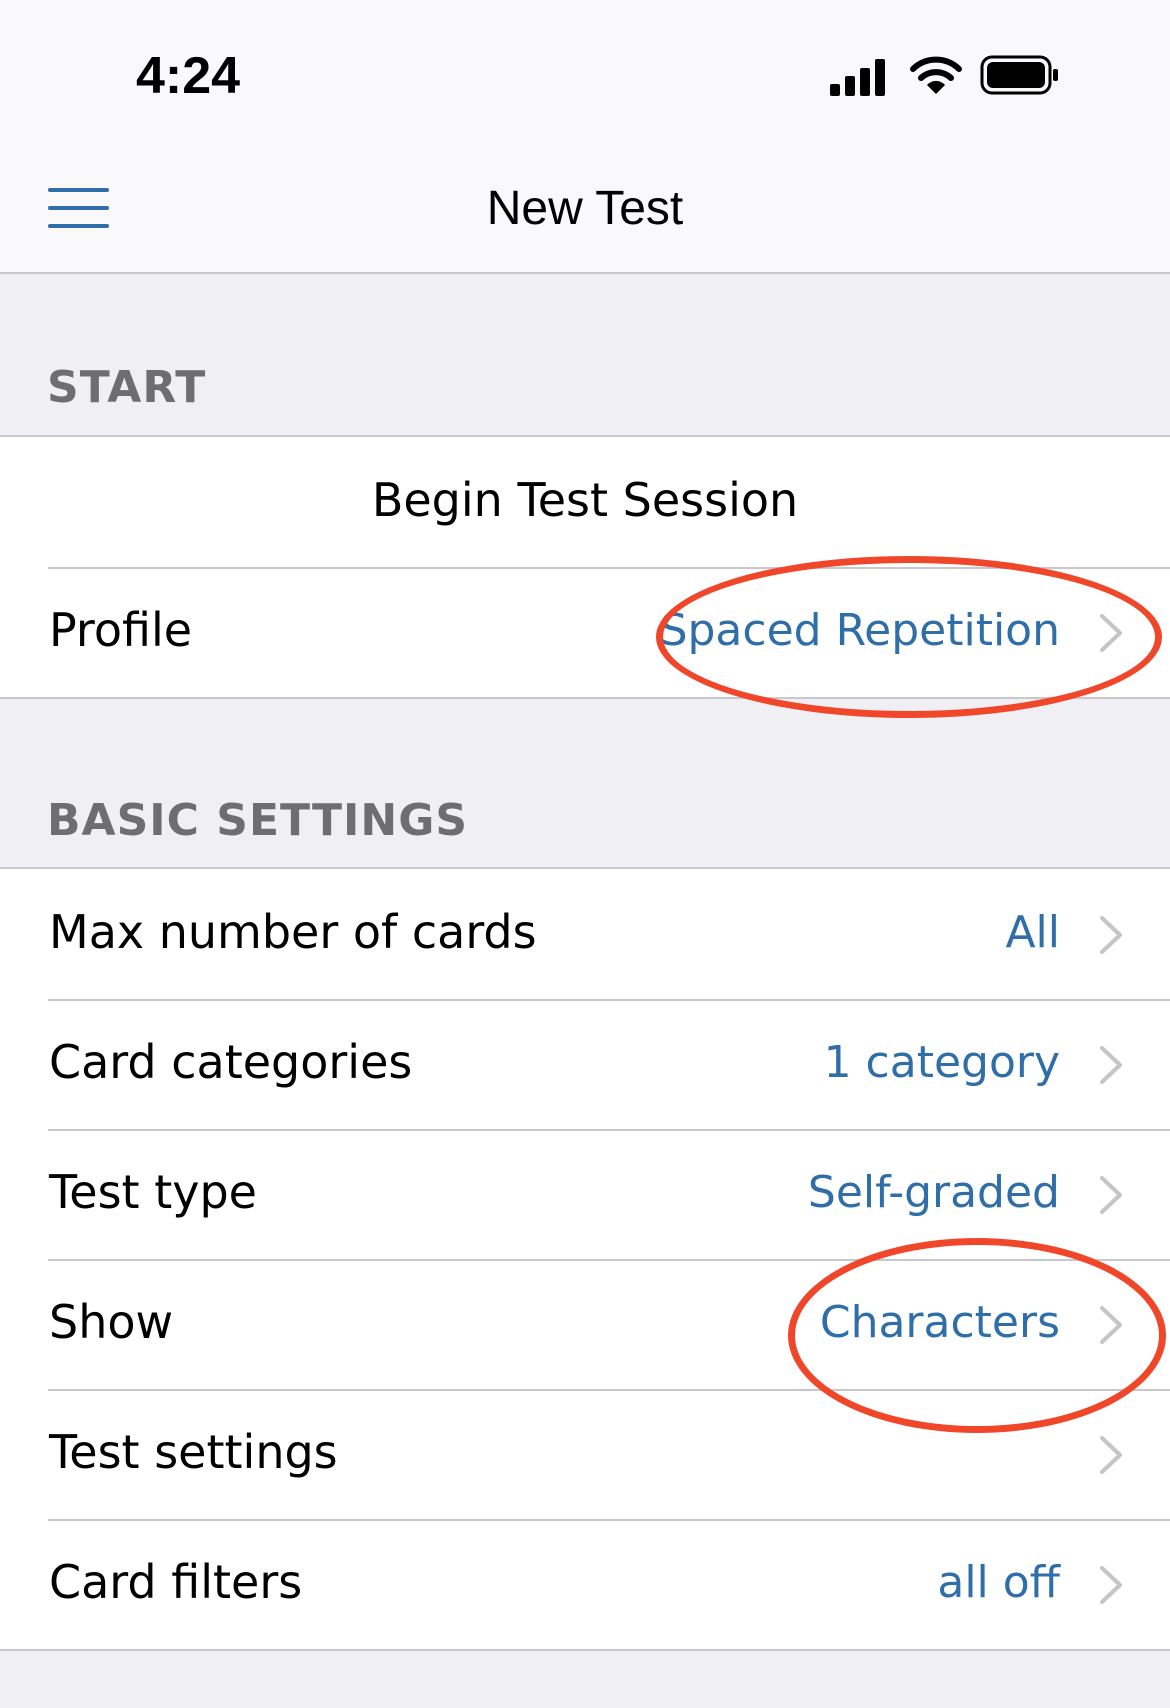 The image size is (1170, 1708). Describe the element at coordinates (1019, 75) in the screenshot. I see `battery-icon` at that location.